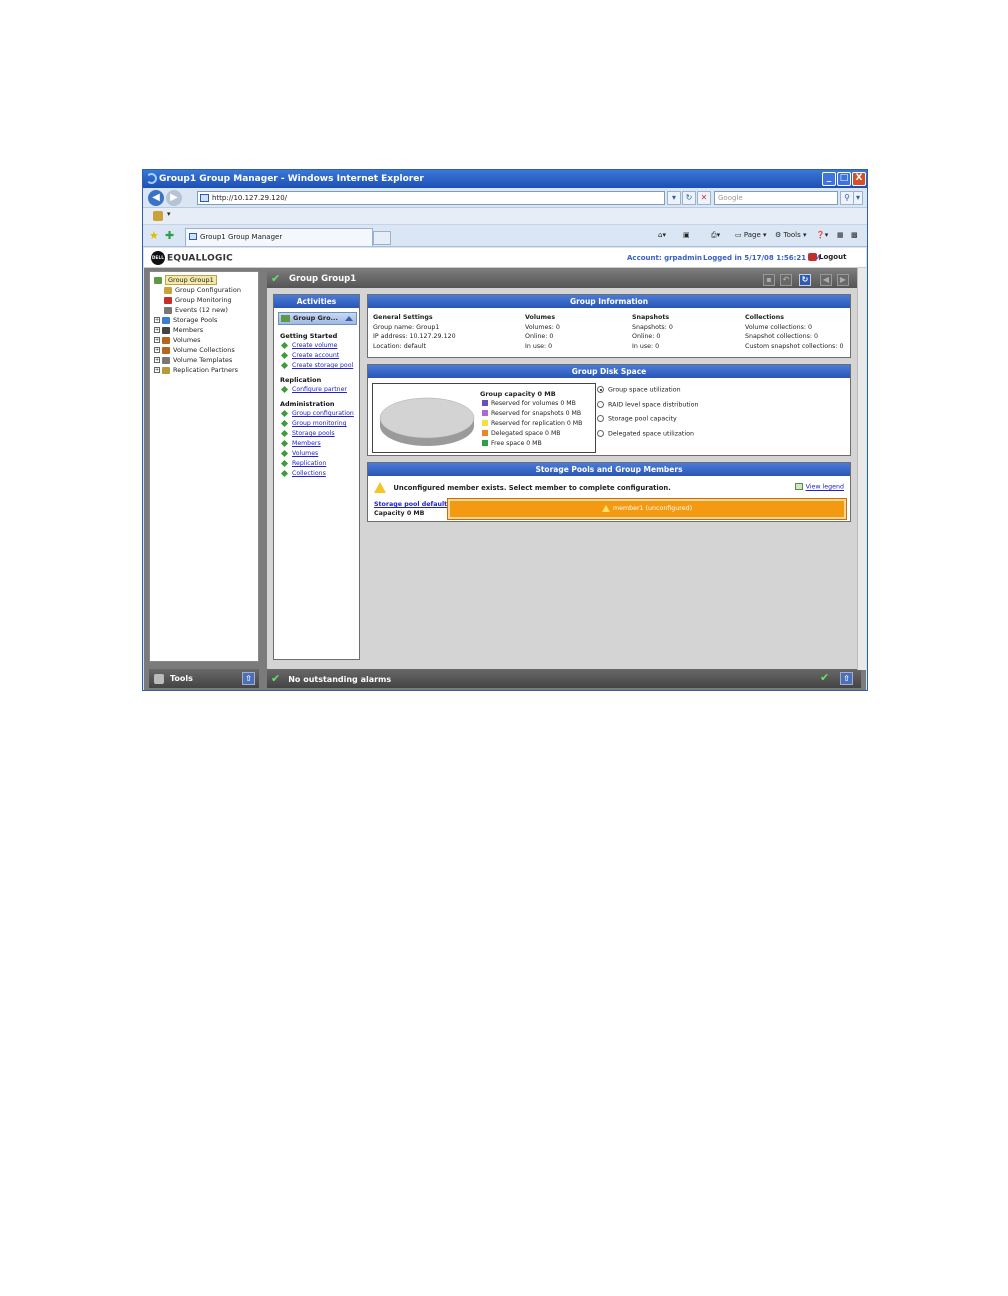 The width and height of the screenshot is (1008, 1296). What do you see at coordinates (516, 443) in the screenshot?
I see `legend-label: Free space 0 MB` at bounding box center [516, 443].